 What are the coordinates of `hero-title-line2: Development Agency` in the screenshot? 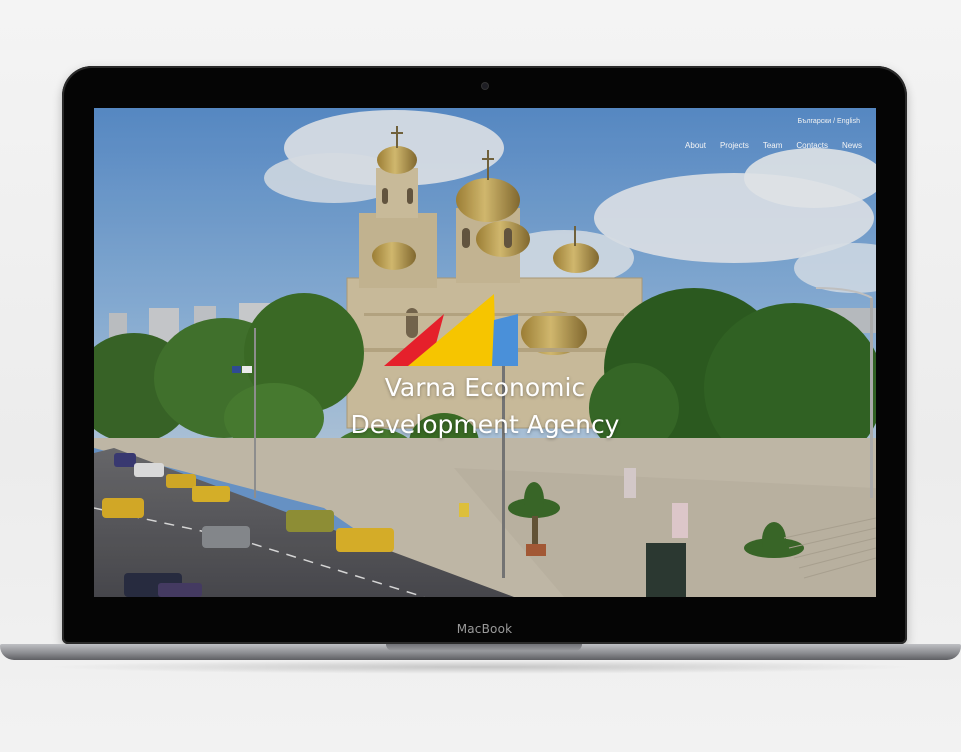 It's located at (485, 424).